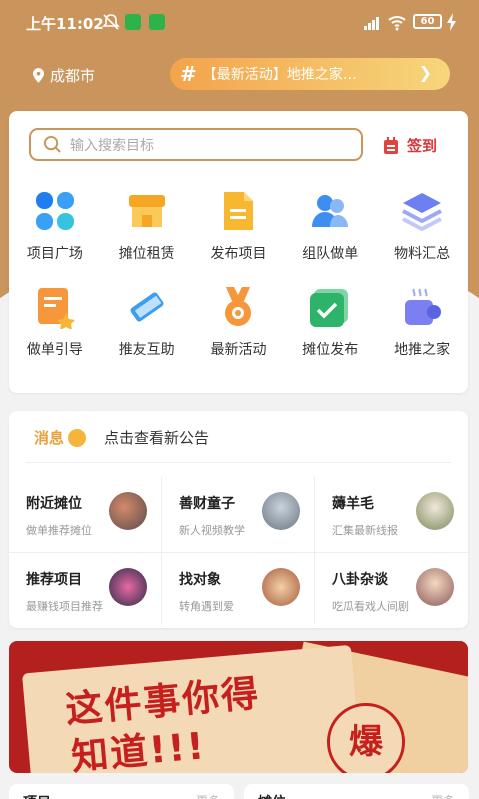  Describe the element at coordinates (147, 307) in the screenshot. I see `ruler-icon` at that location.